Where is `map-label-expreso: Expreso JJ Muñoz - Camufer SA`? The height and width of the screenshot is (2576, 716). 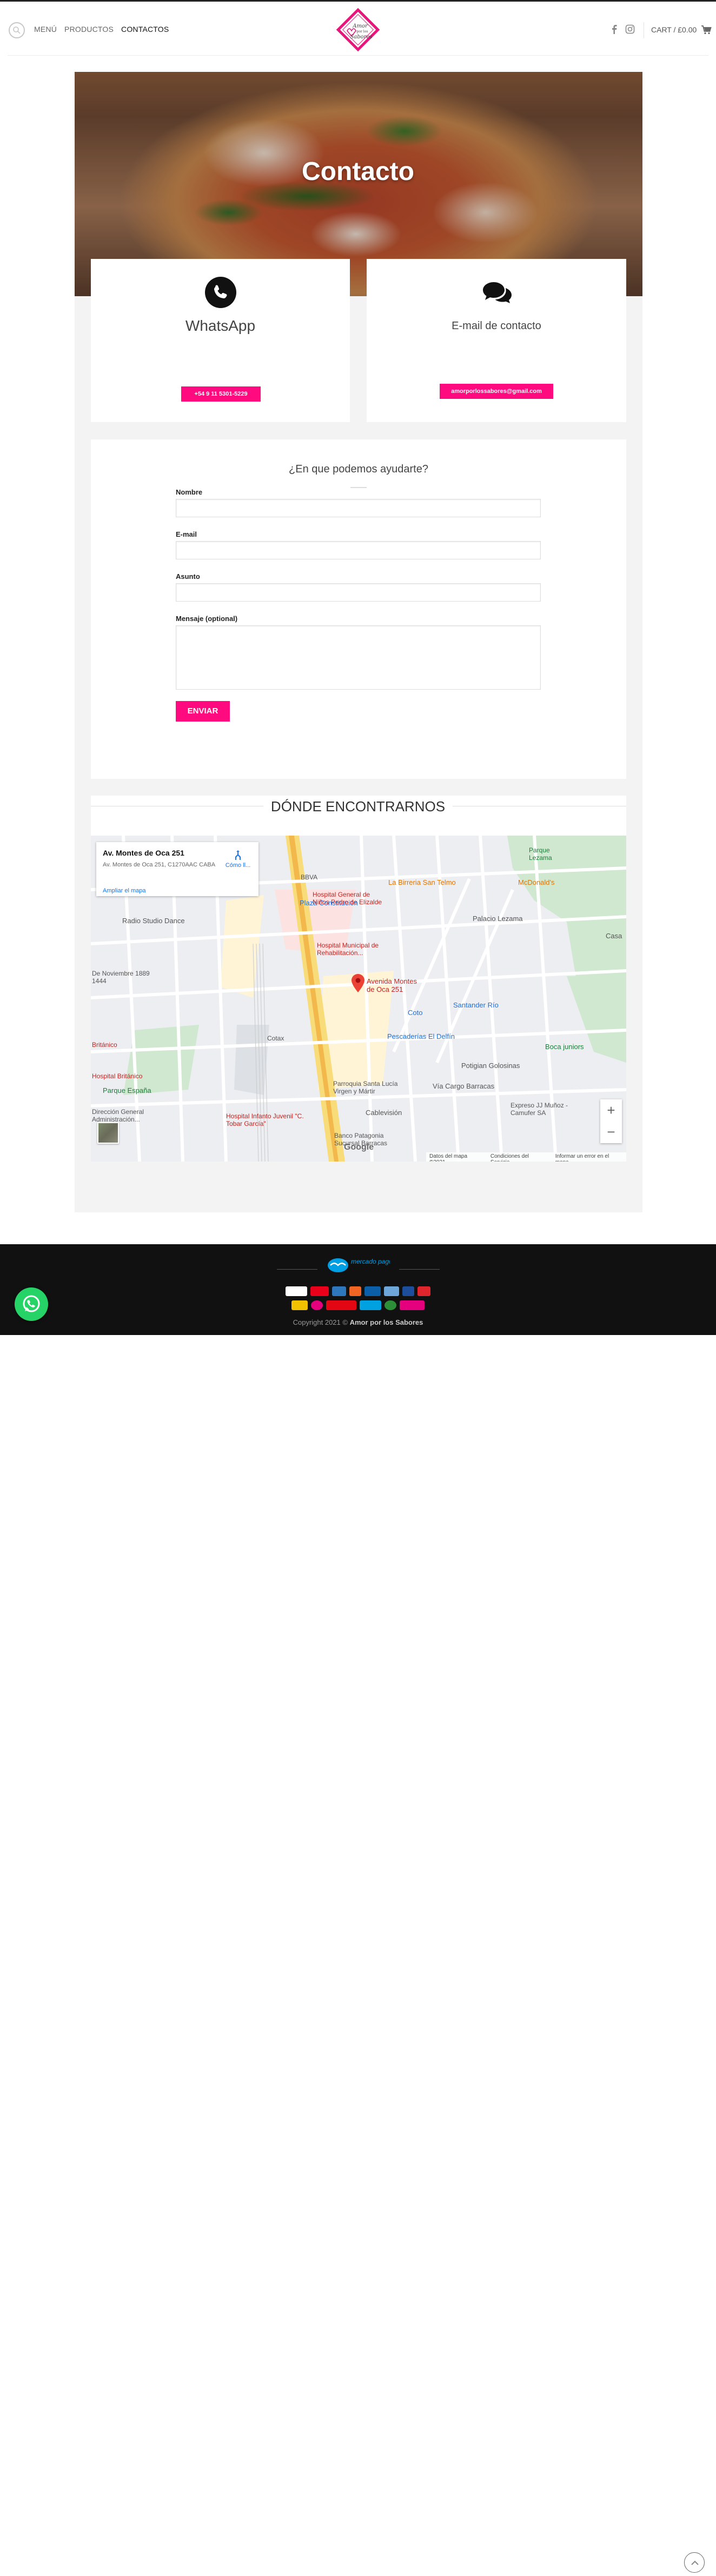 map-label-expreso: Expreso JJ Muñoz - Camufer SA is located at coordinates (539, 1109).